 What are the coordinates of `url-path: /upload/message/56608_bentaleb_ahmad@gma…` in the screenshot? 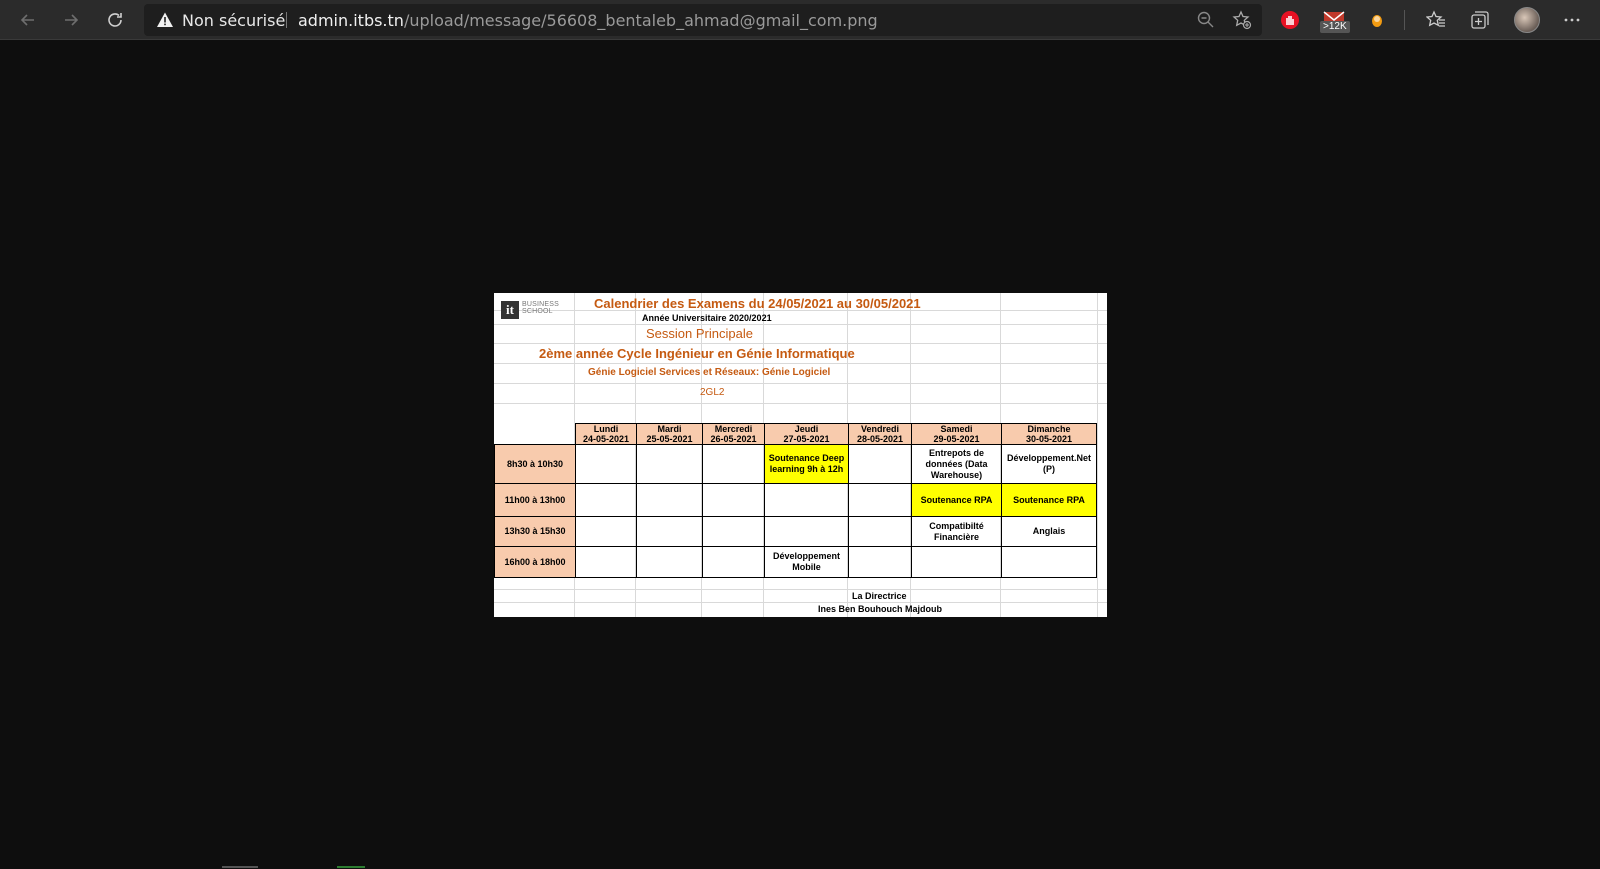 It's located at (640, 20).